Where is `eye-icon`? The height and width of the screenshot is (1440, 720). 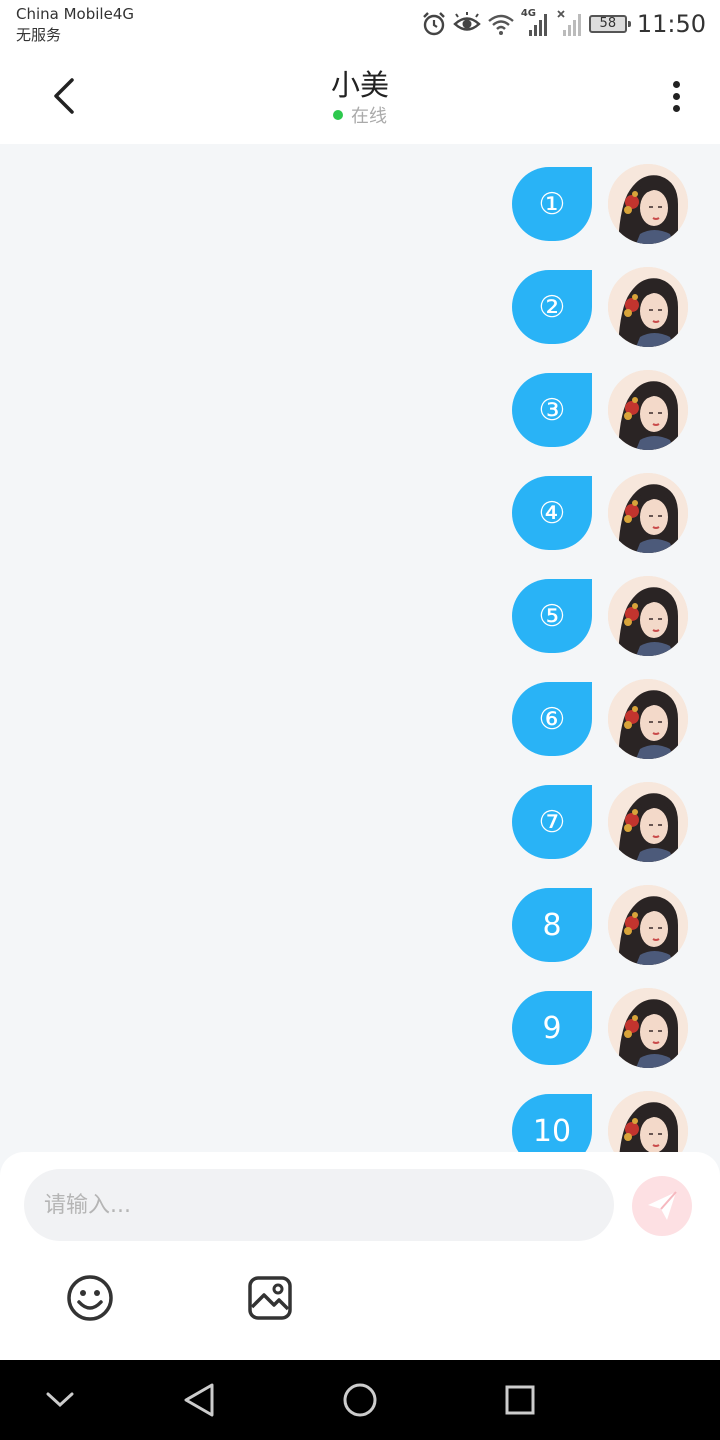
eye-icon is located at coordinates (467, 21).